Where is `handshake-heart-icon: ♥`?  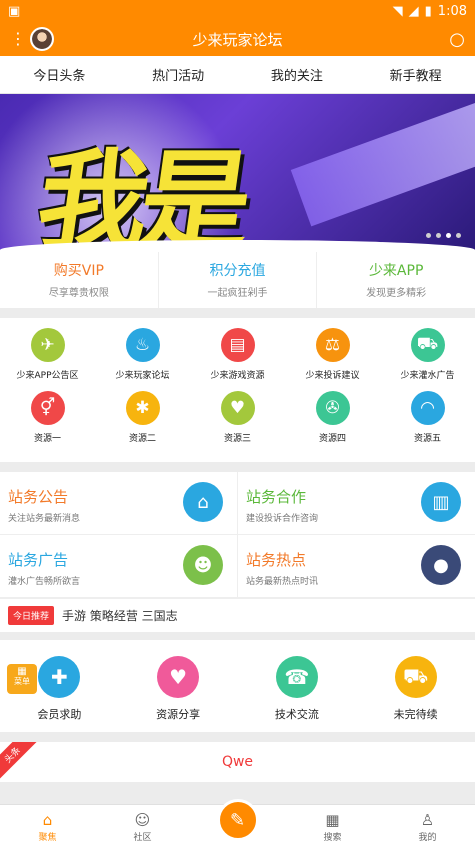 handshake-heart-icon: ♥ is located at coordinates (178, 677).